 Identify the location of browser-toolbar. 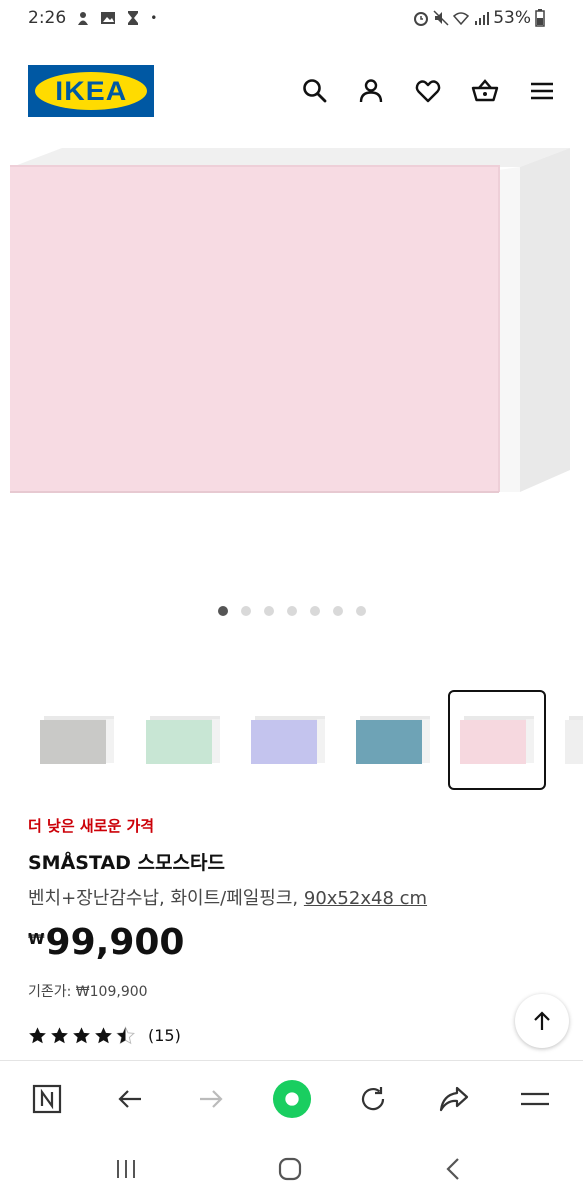
(291, 1098).